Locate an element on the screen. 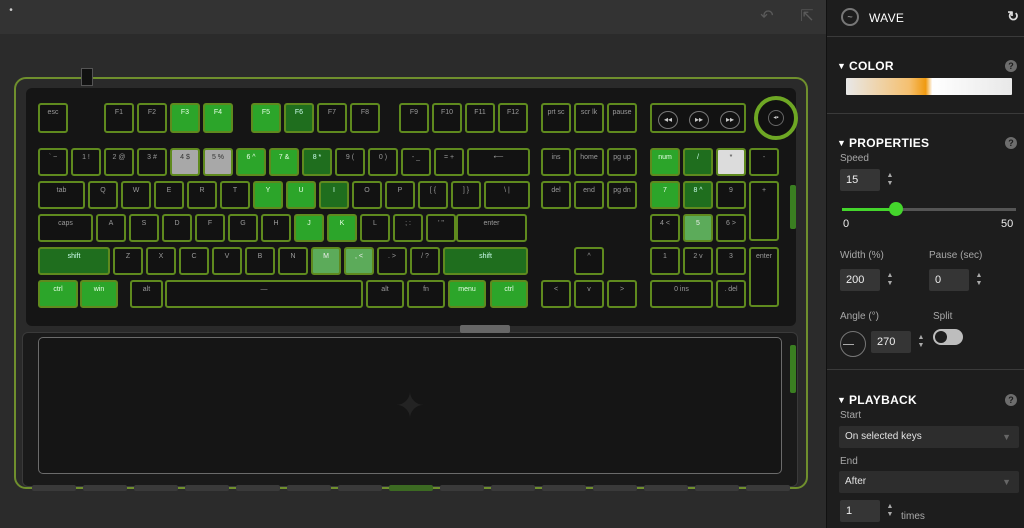 The image size is (1024, 528). key-3: 3 is located at coordinates (731, 261).